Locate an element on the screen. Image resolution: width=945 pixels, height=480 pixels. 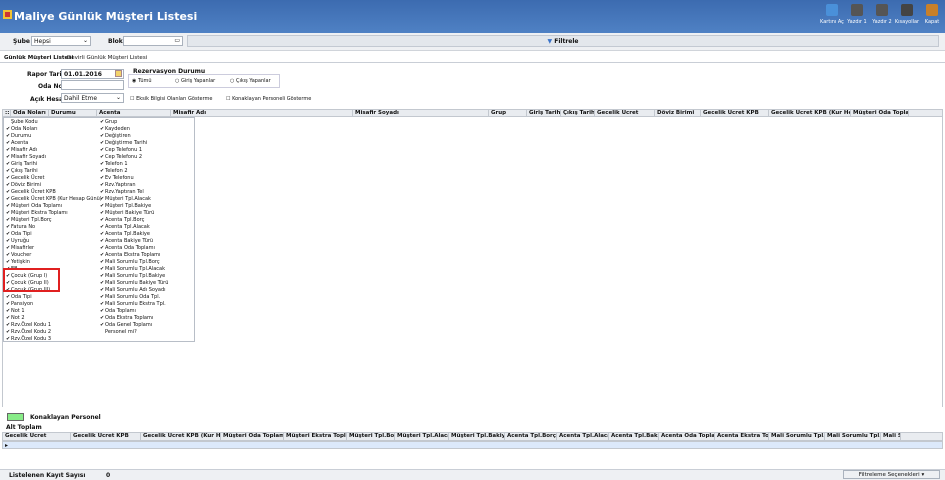
column-option: ✔Voucher is located at coordinates (54, 255).